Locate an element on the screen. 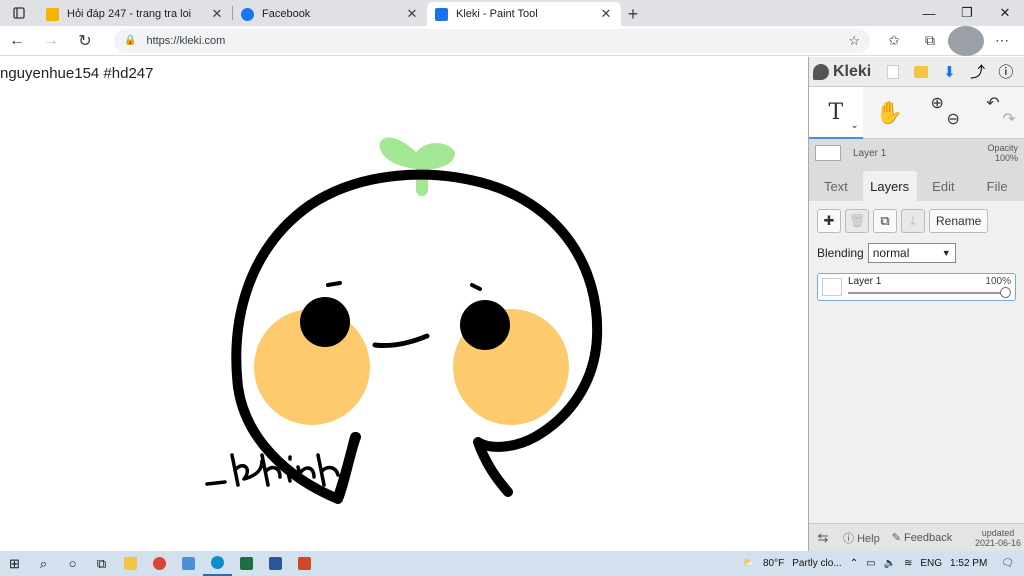  weather-icon: ⛅ is located at coordinates (749, 563).